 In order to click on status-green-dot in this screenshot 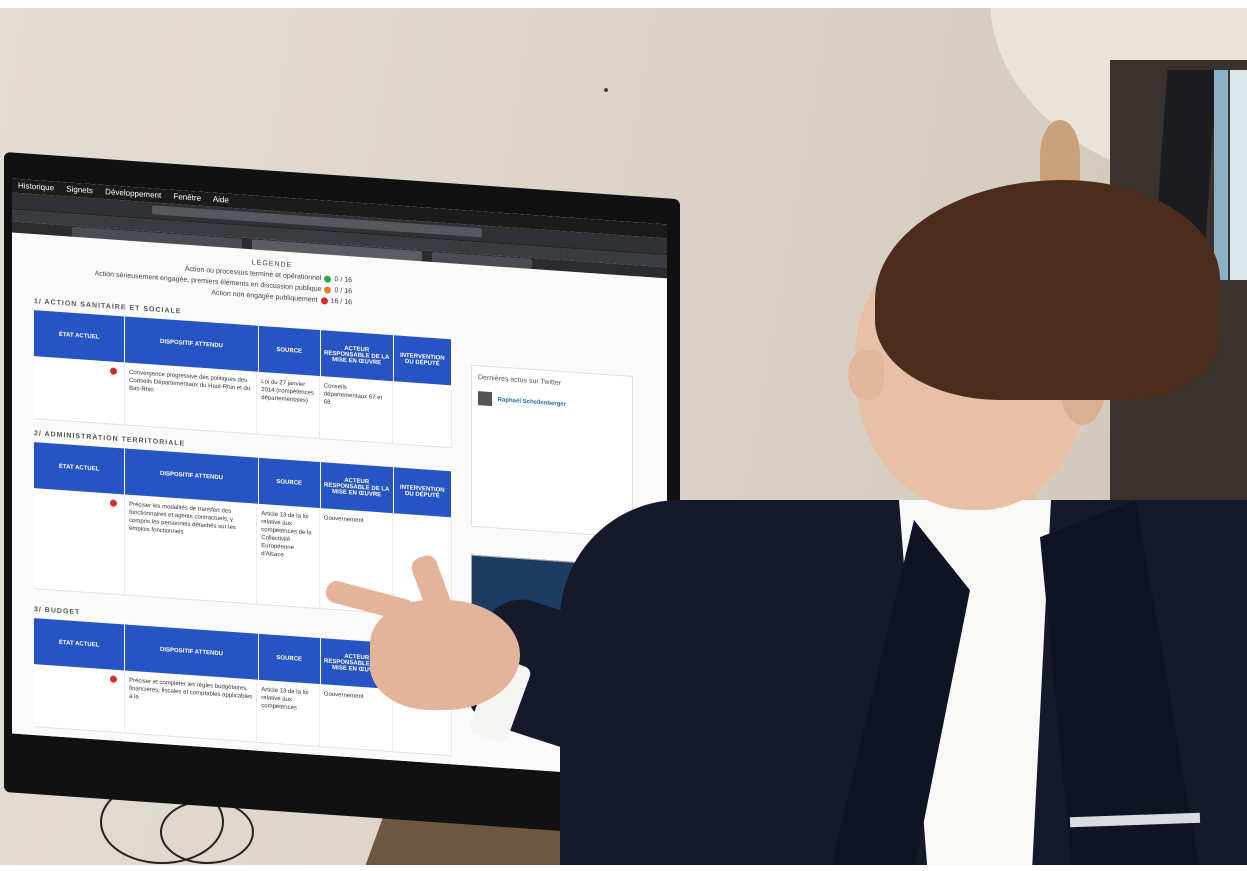, I will do `click(328, 279)`.